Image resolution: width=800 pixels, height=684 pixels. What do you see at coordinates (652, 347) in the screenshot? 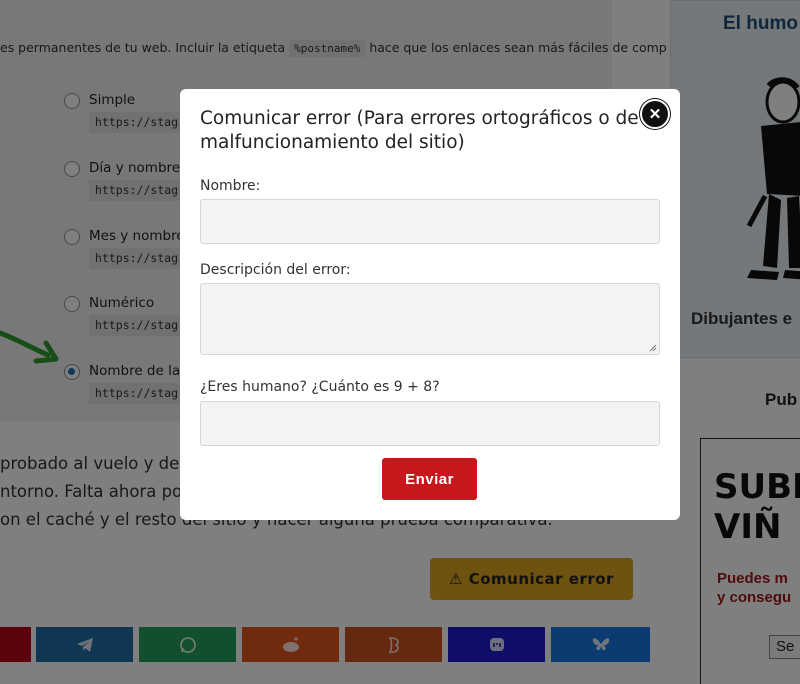
I see `resize-grip-icon` at bounding box center [652, 347].